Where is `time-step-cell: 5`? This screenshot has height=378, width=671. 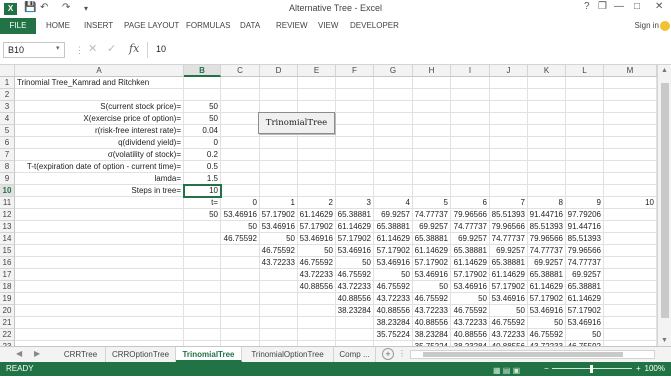 time-step-cell: 5 is located at coordinates (432, 203).